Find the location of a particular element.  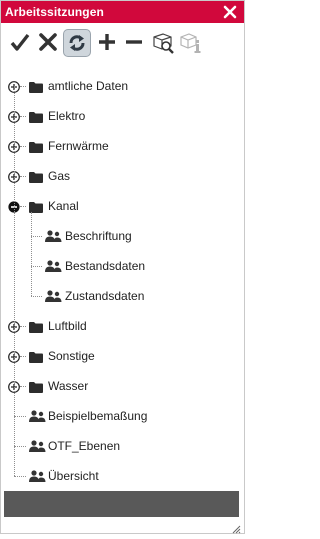

tree-node-label: Zustandsdaten is located at coordinates (105, 296).